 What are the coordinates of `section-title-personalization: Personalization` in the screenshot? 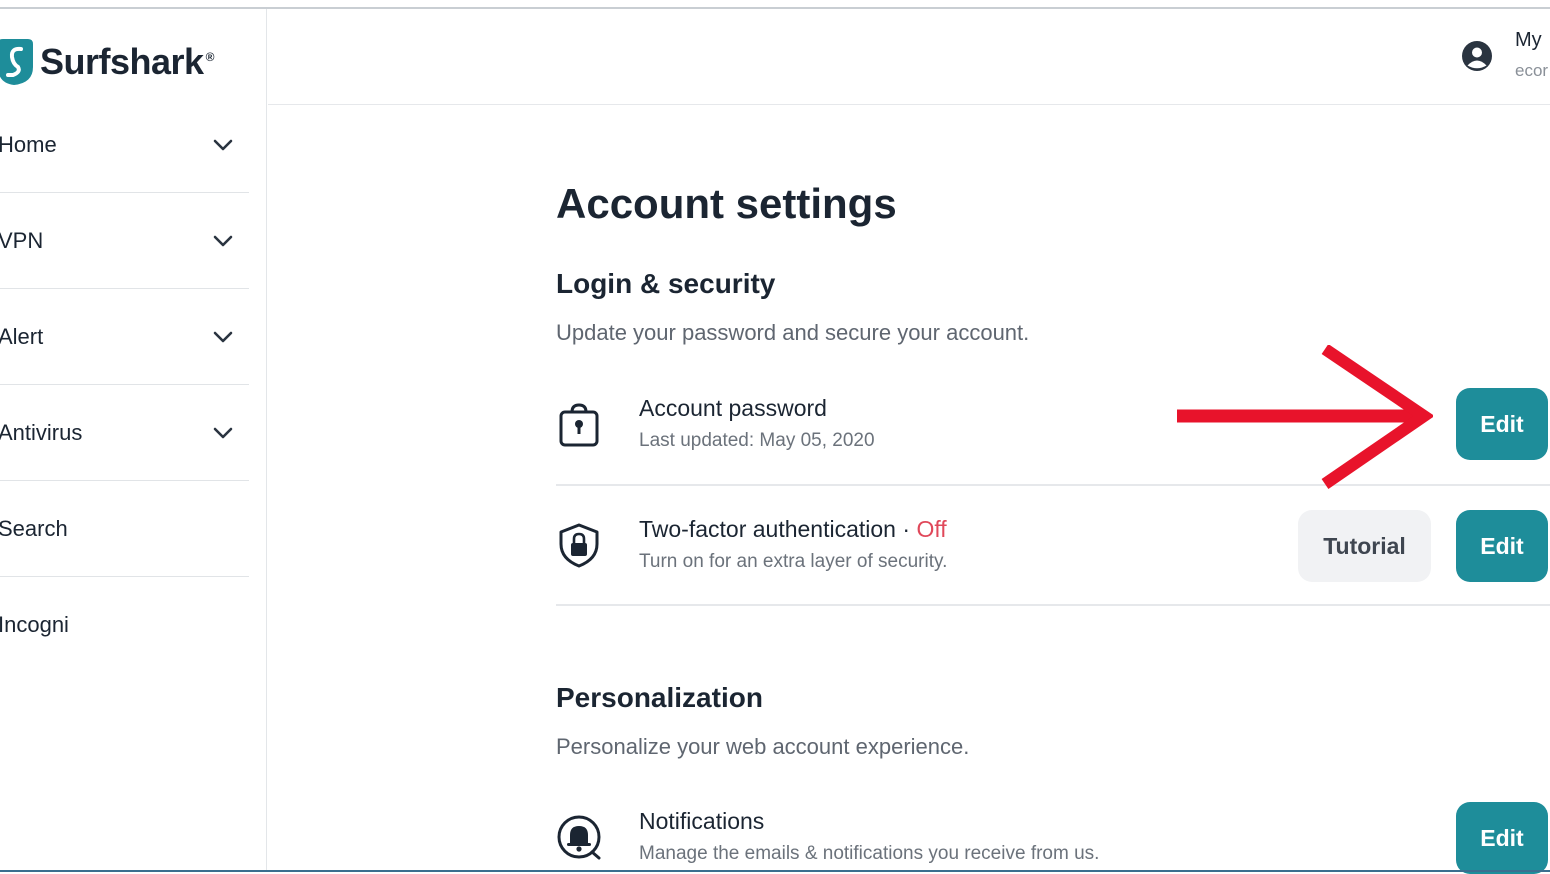 It's located at (659, 697).